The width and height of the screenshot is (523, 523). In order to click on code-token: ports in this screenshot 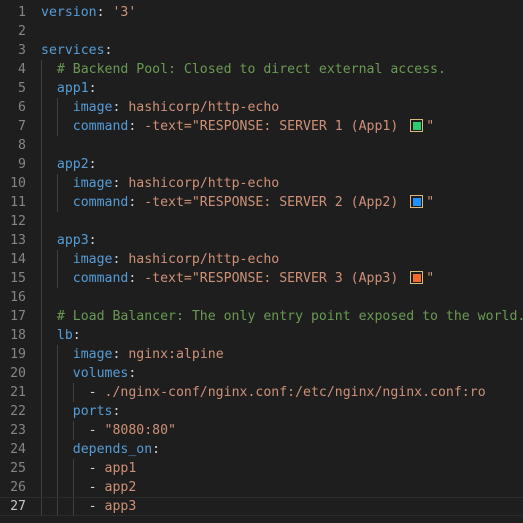, I will do `click(92, 411)`.